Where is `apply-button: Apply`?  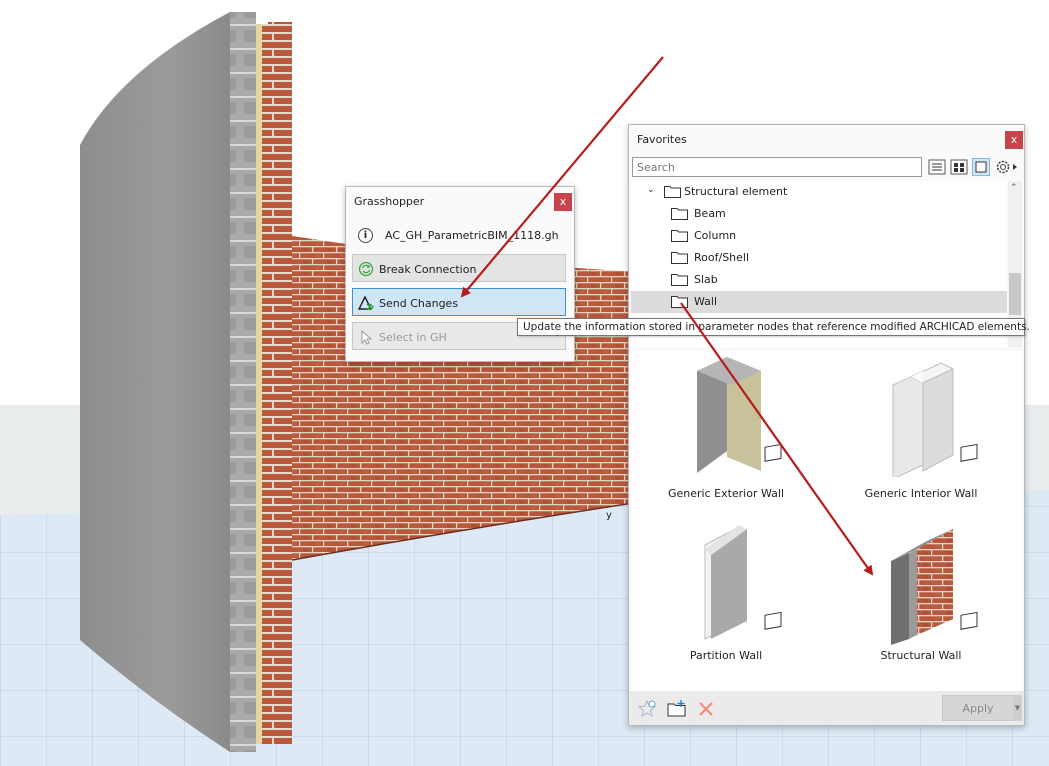
apply-button: Apply is located at coordinates (978, 708).